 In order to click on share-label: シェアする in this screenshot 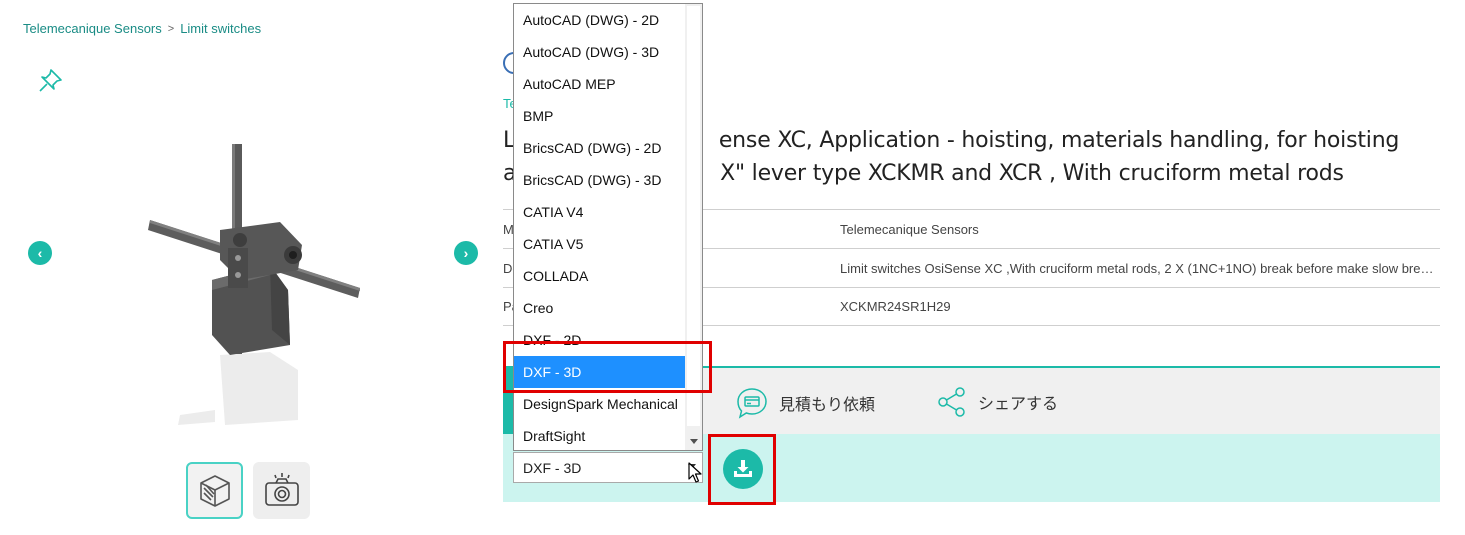, I will do `click(1018, 404)`.